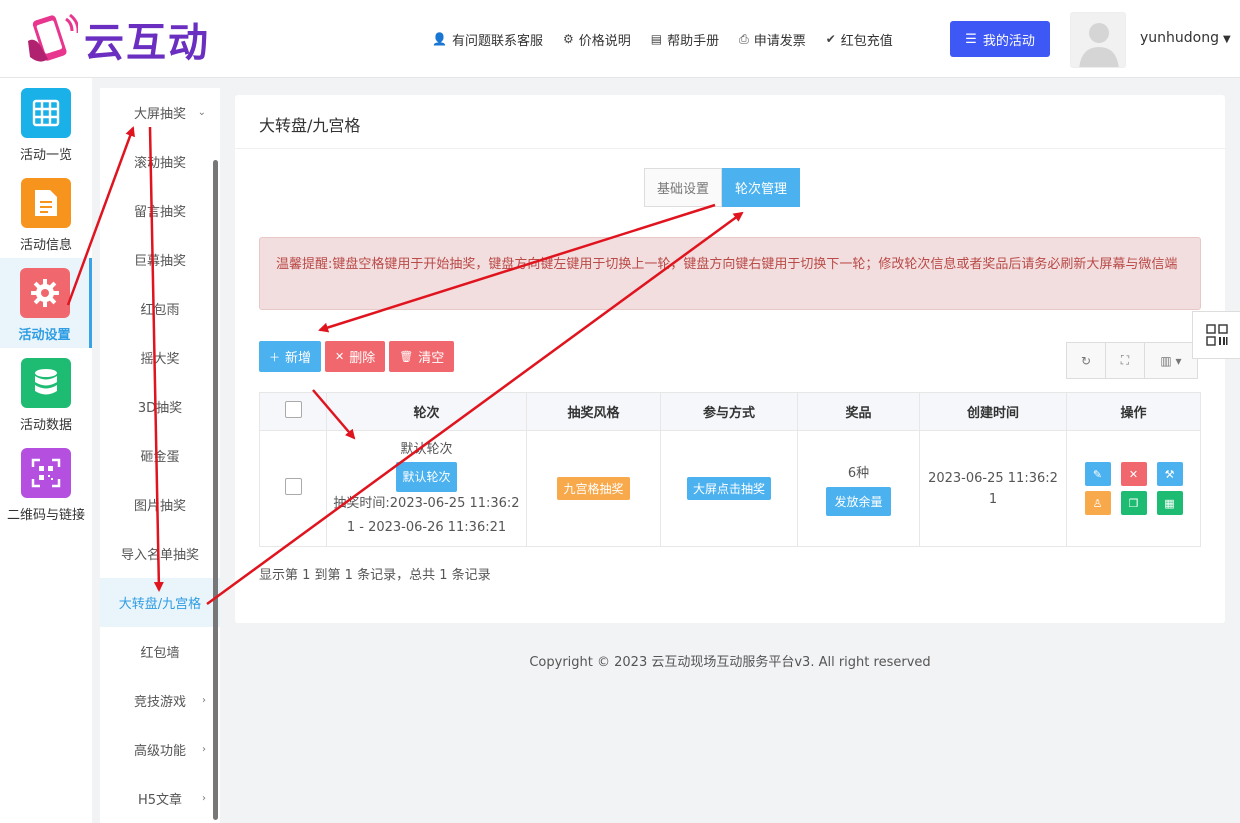  I want to click on gear-icon: ⚙, so click(568, 39).